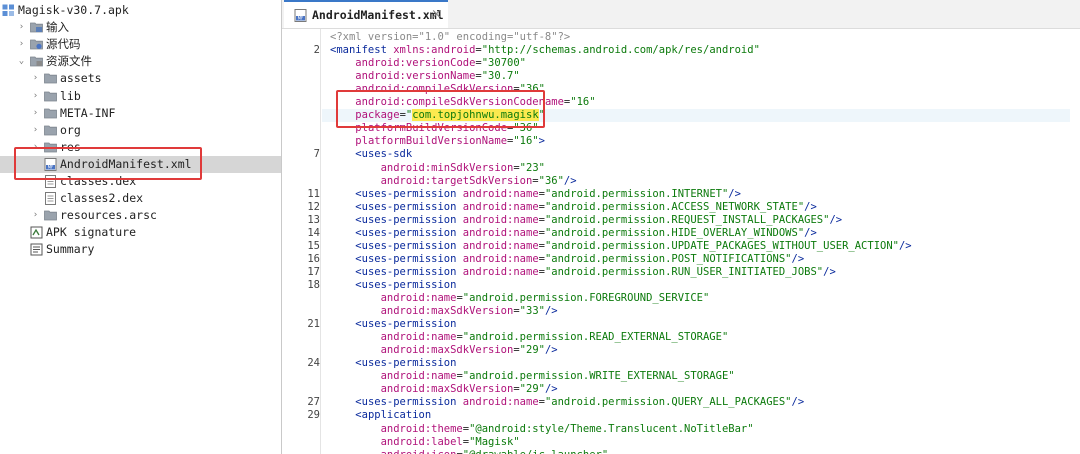 This screenshot has height=454, width=1080. Describe the element at coordinates (140, 61) in the screenshot. I see `tree-item-3: ⌄ 资源文件` at that location.